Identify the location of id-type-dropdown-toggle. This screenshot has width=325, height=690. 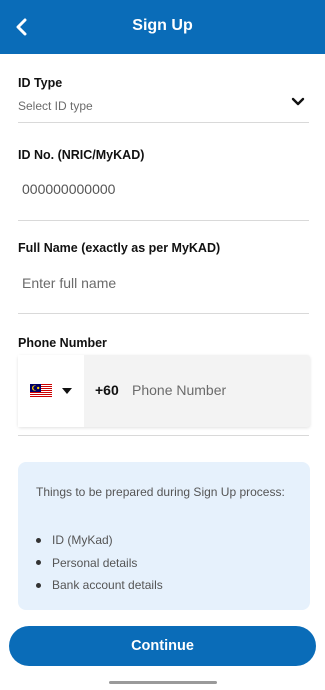
(298, 102).